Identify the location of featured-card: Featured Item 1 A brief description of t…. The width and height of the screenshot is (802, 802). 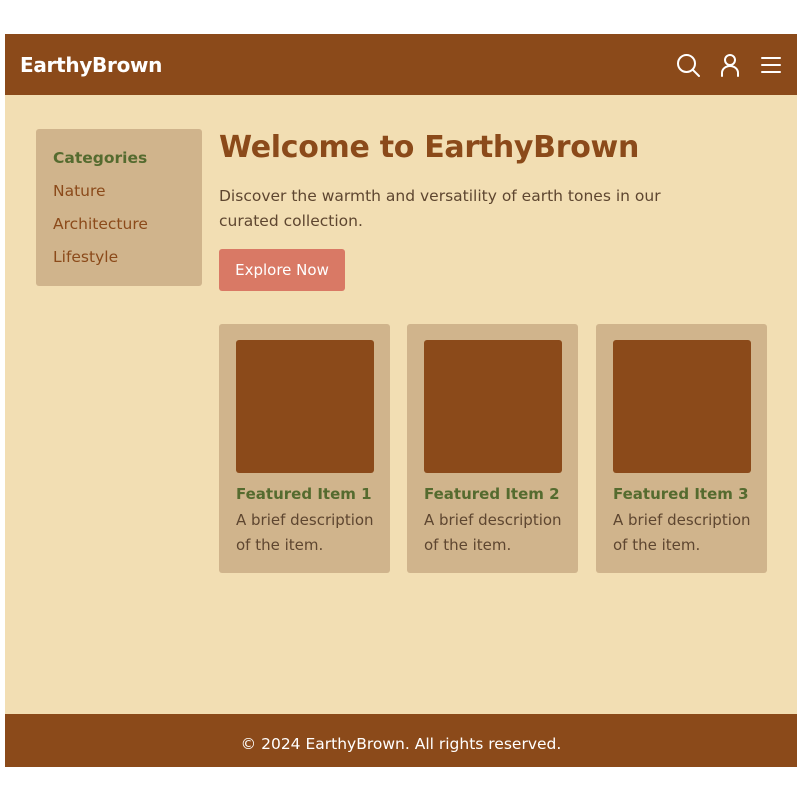
(304, 448).